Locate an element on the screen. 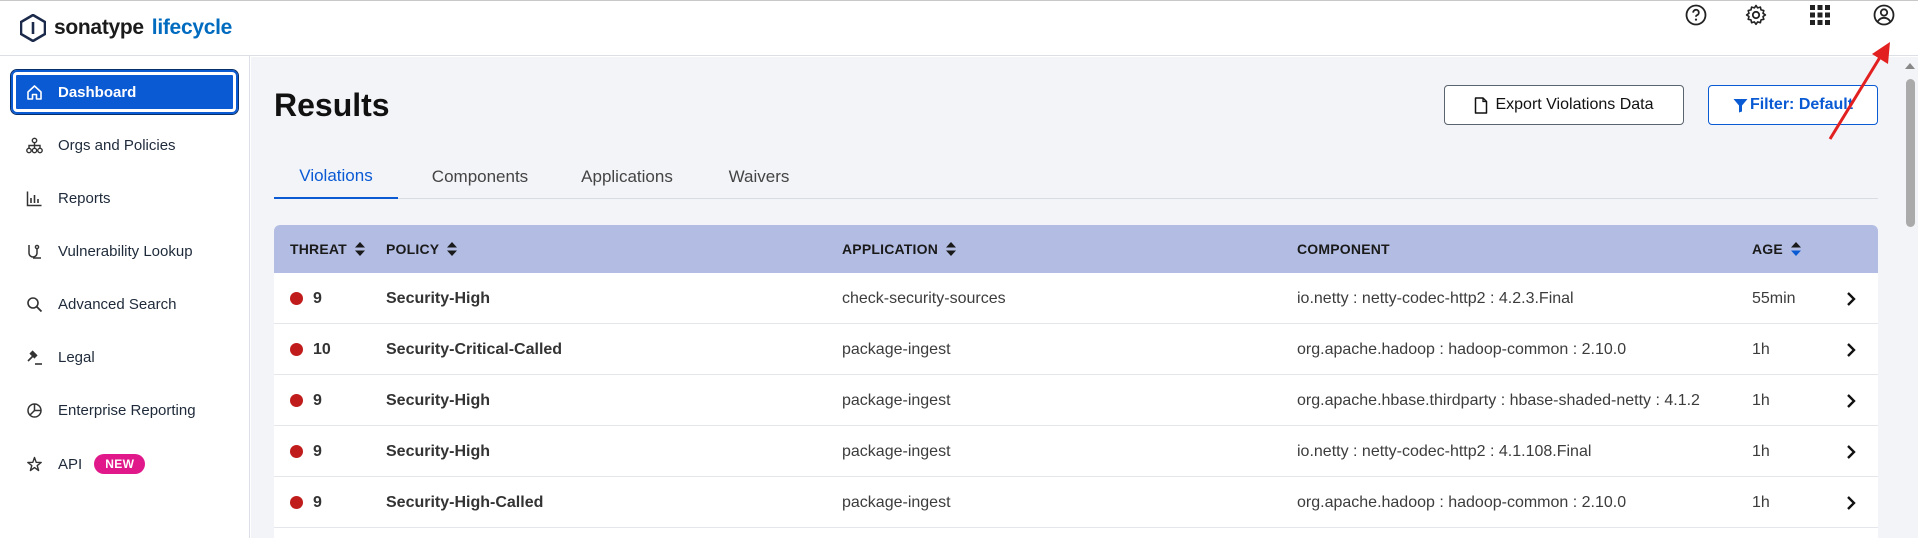 Image resolution: width=1918 pixels, height=545 pixels. org-tree-icon is located at coordinates (34, 145).